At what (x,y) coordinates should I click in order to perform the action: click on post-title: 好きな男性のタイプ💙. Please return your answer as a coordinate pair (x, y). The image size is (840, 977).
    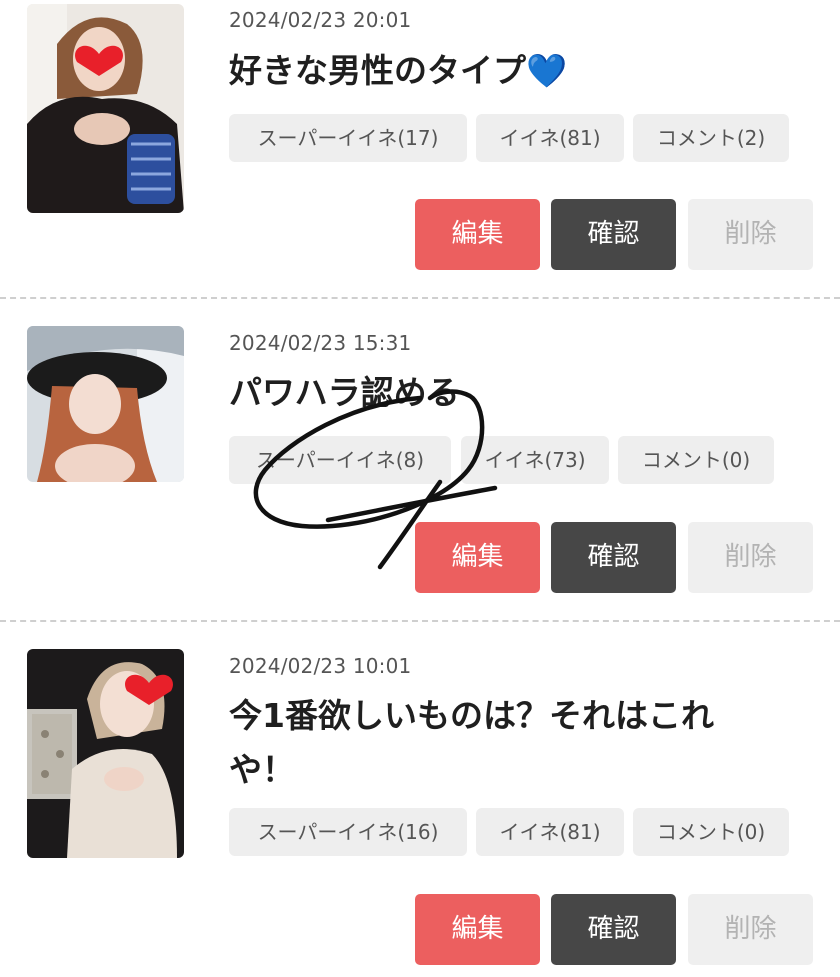
    Looking at the image, I should click on (509, 71).